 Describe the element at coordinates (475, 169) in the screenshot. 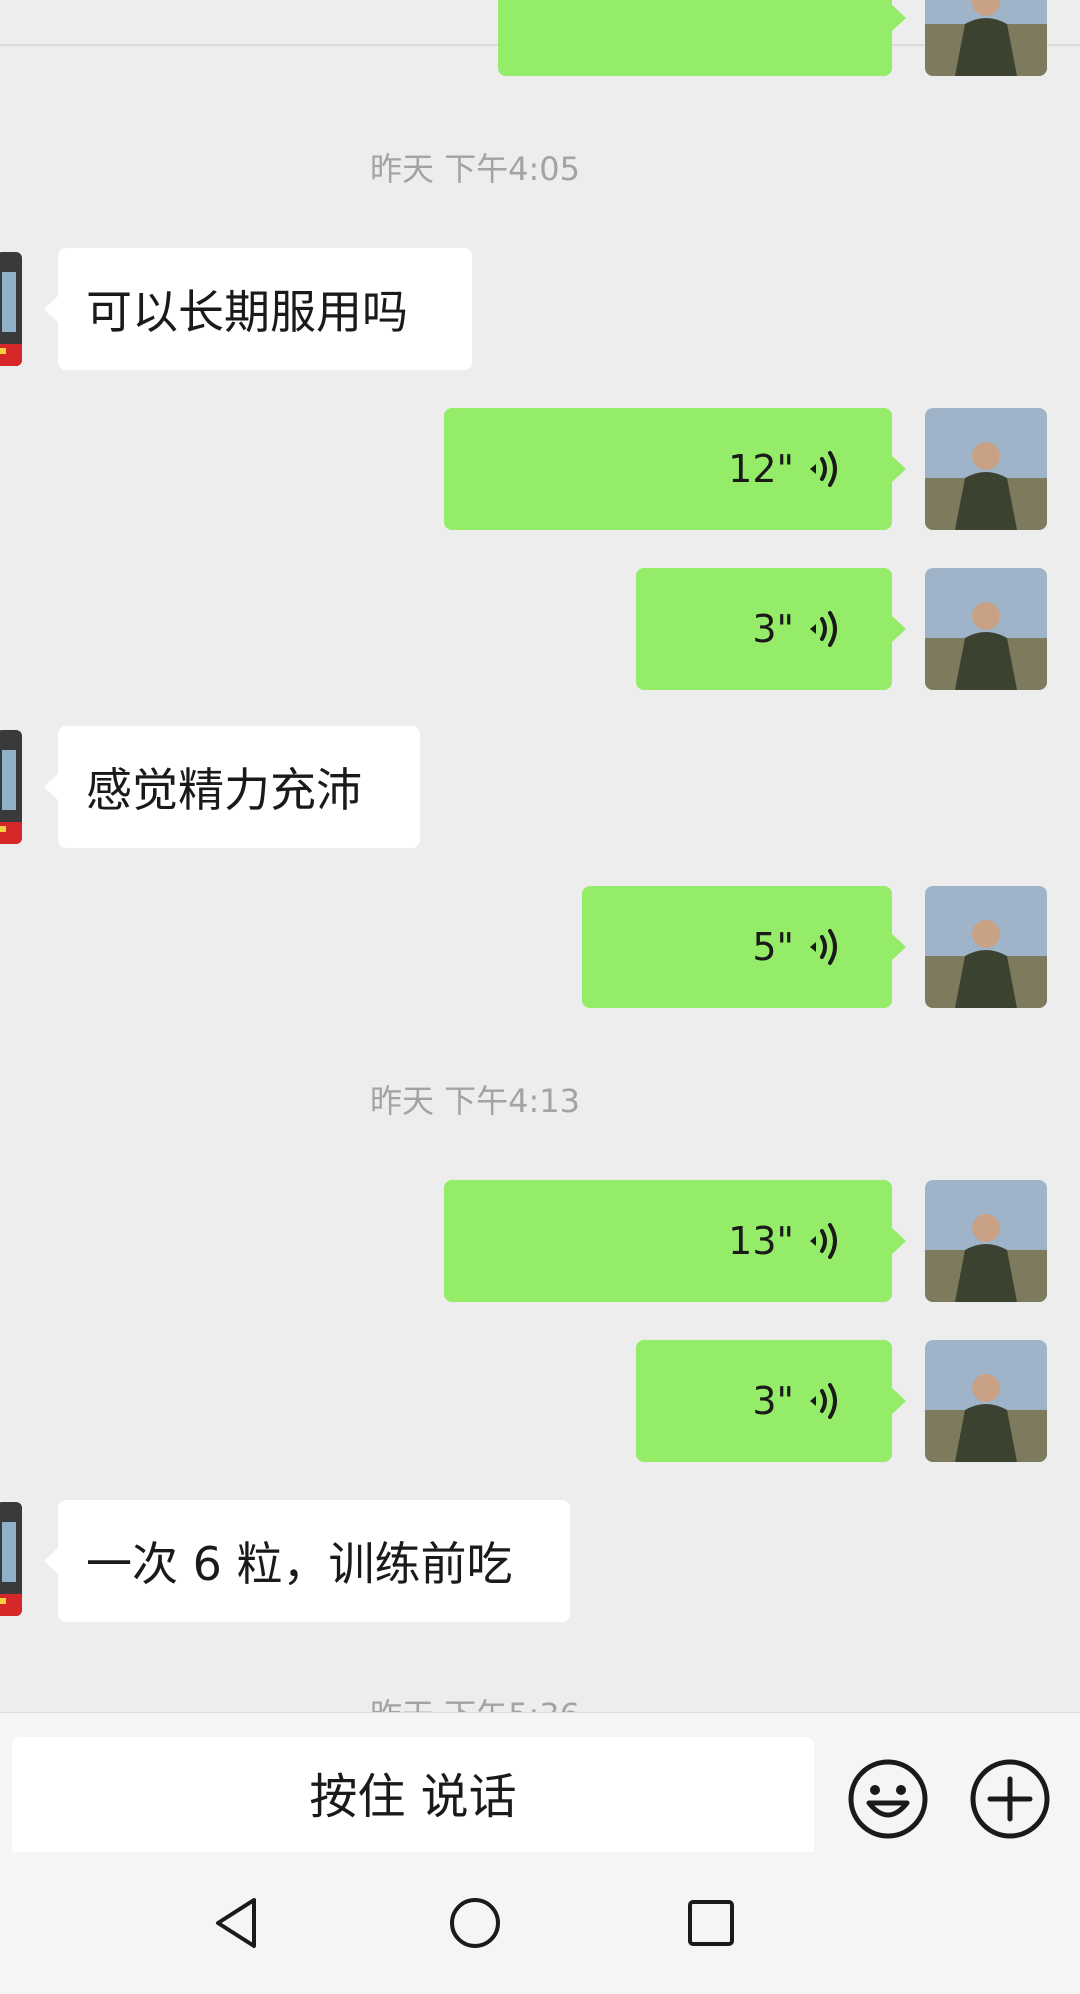

I see `timestamp: 昨天 下午4:05` at that location.